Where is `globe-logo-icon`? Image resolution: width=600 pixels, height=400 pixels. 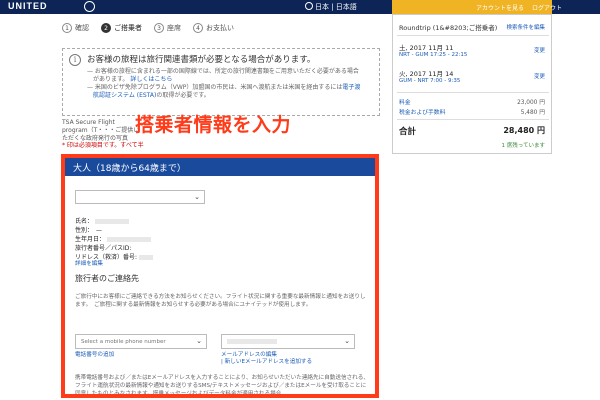 globe-logo-icon is located at coordinates (89, 6).